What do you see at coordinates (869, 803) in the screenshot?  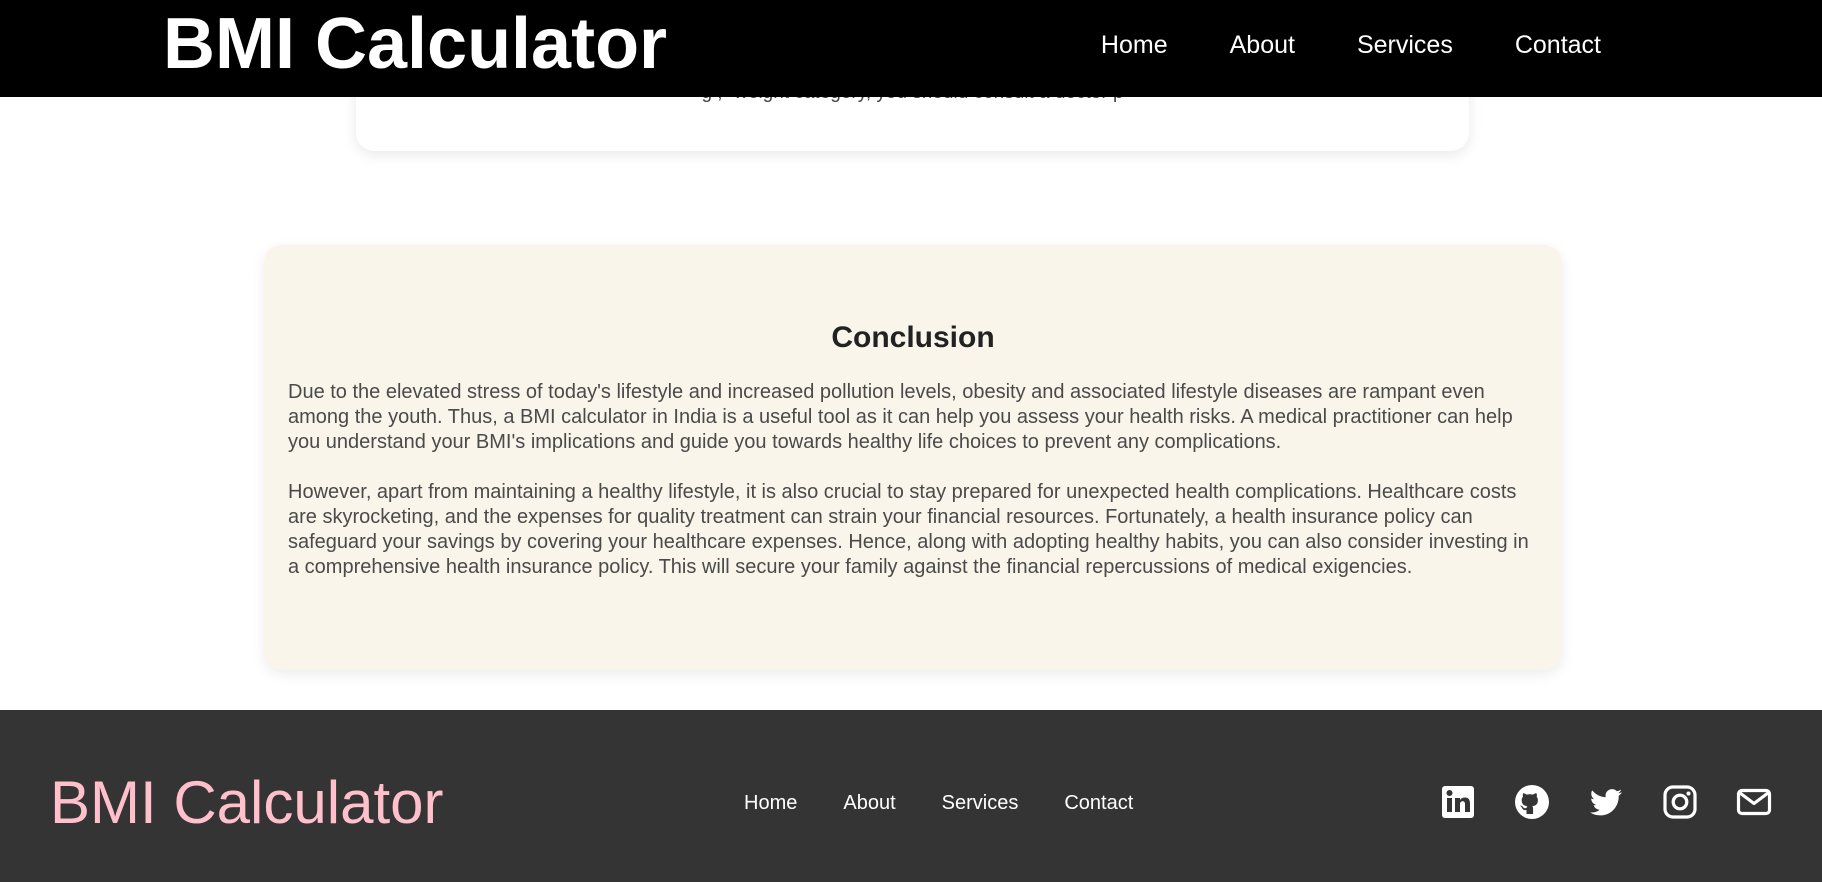 I see `footer-about-link: About` at bounding box center [869, 803].